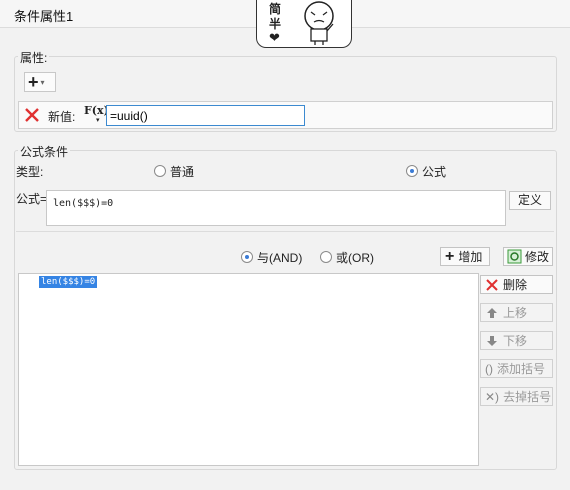 This screenshot has height=490, width=570. Describe the element at coordinates (521, 369) in the screenshot. I see `add-bracket-label: 添加括号` at that location.